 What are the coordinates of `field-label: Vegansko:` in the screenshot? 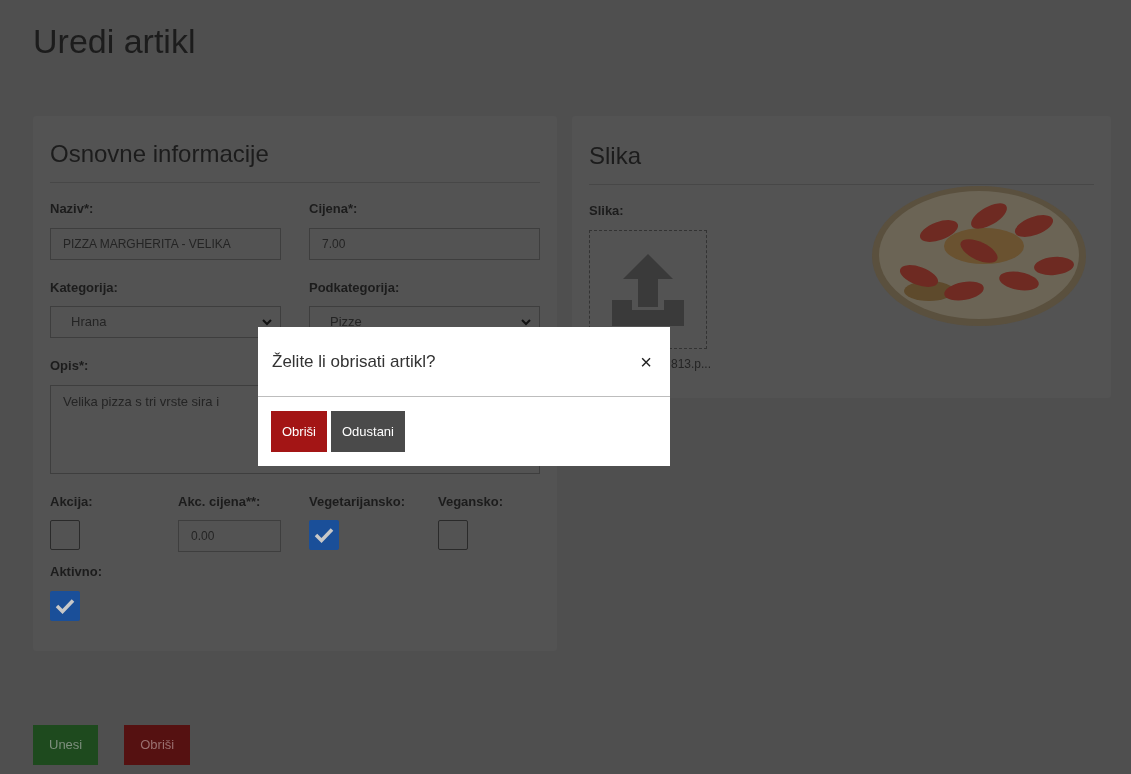 It's located at (471, 501).